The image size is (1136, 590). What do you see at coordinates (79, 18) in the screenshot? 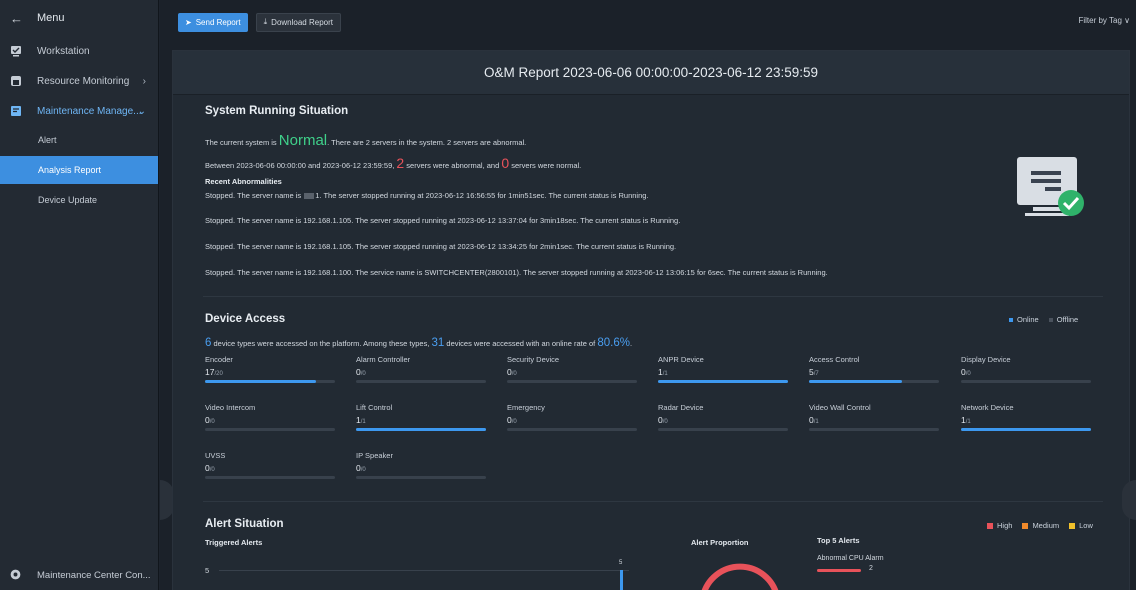
I see `menu-header: ← Menu` at bounding box center [79, 18].